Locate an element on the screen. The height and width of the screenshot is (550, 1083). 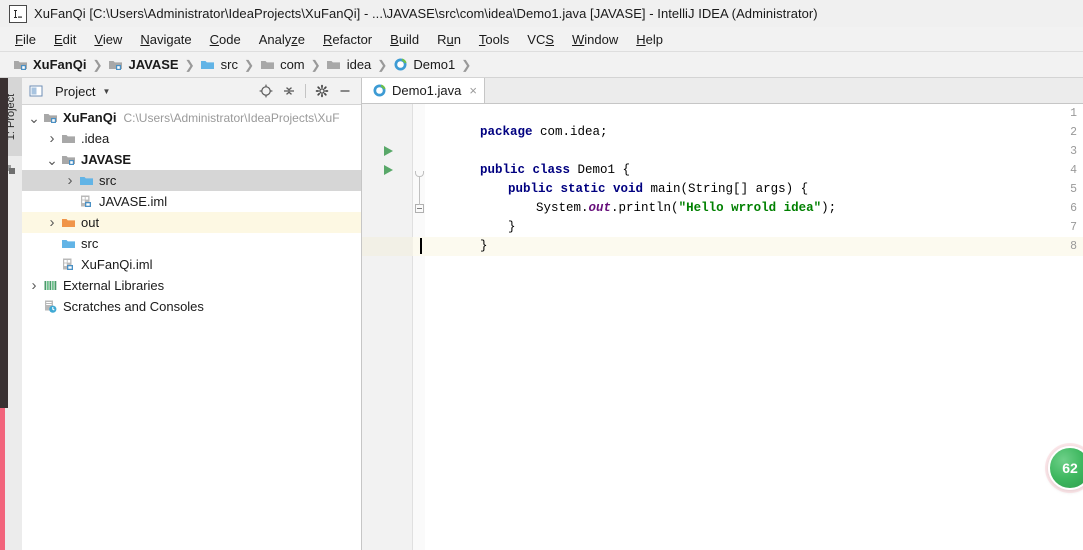
code-fold-collapse-icon is located at coordinates (419, 208).